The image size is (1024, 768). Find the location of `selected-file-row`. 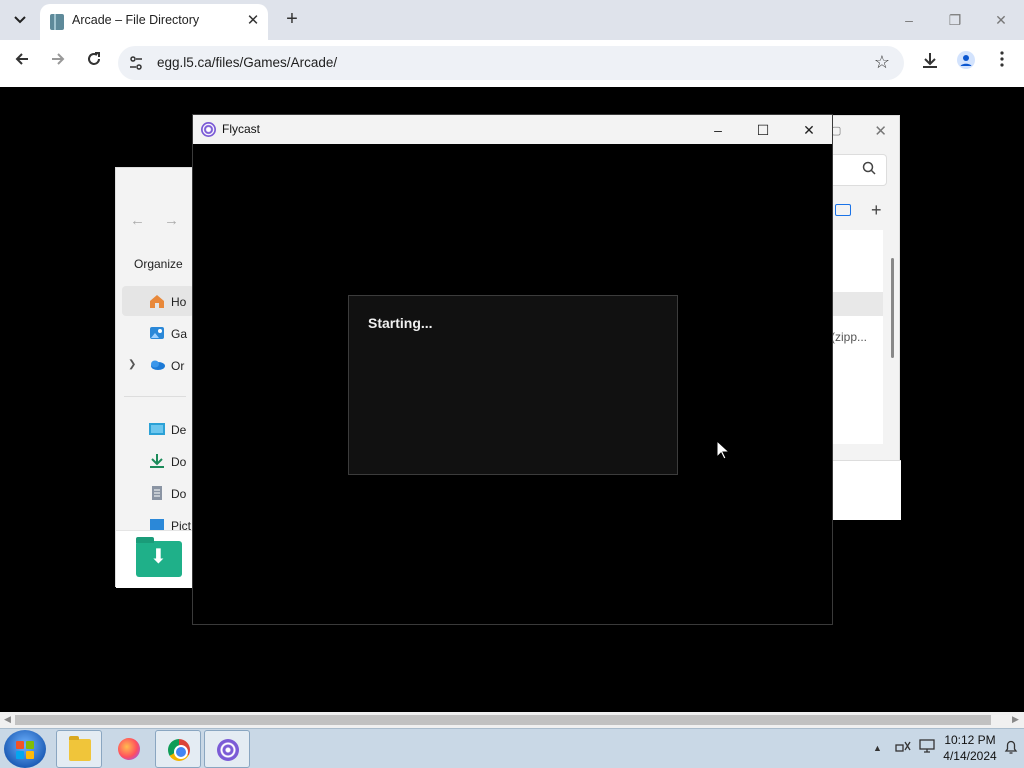

selected-file-row is located at coordinates (857, 304).